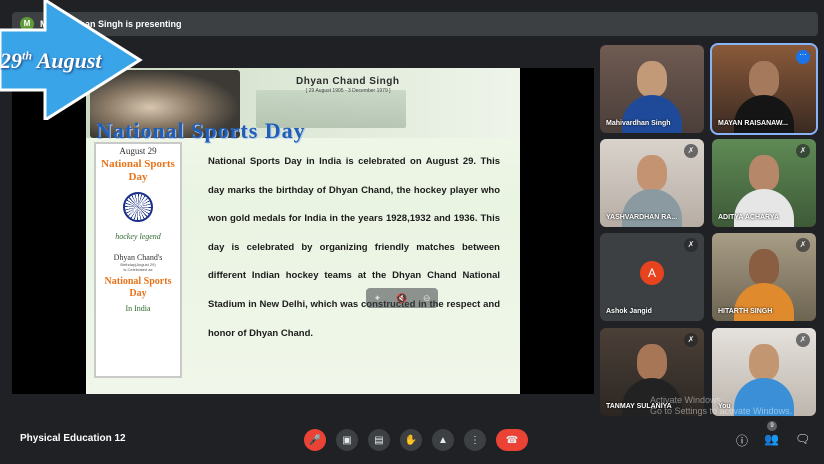 The height and width of the screenshot is (464, 824). Describe the element at coordinates (138, 207) in the screenshot. I see `ashoka-chakra-icon` at that location.